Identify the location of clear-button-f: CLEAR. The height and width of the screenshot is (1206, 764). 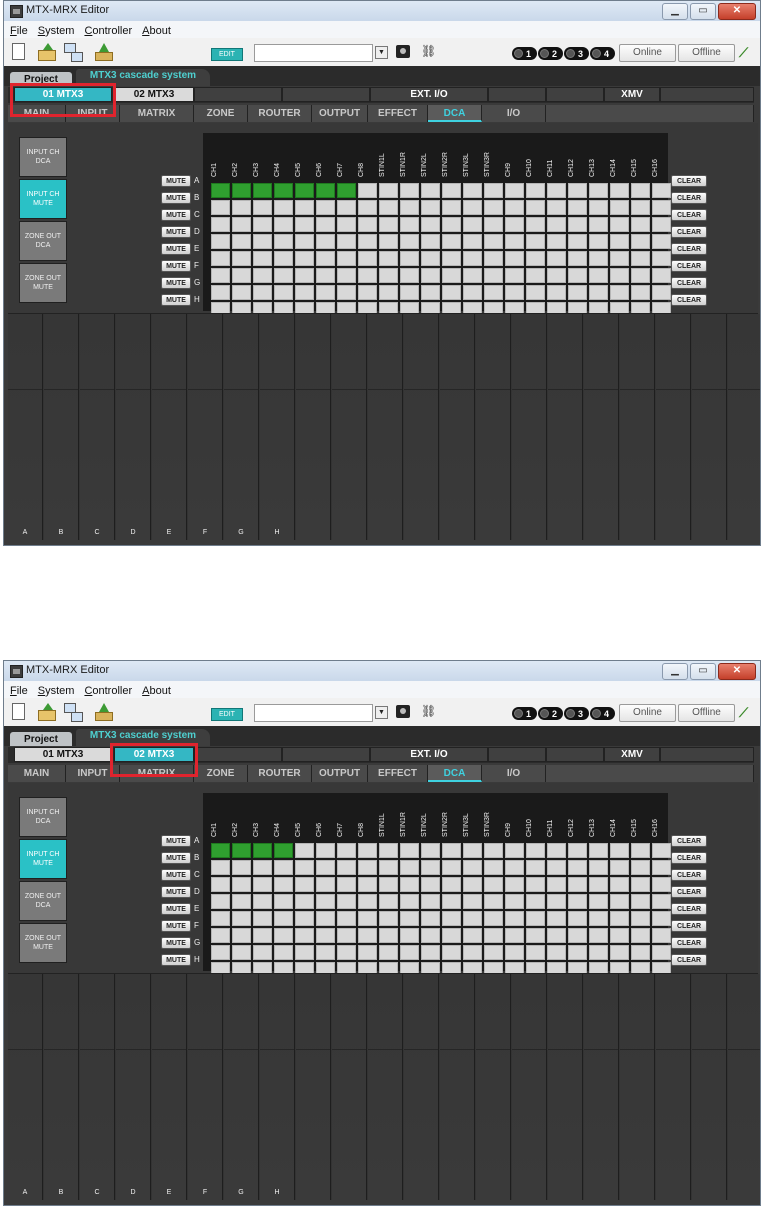
(689, 266).